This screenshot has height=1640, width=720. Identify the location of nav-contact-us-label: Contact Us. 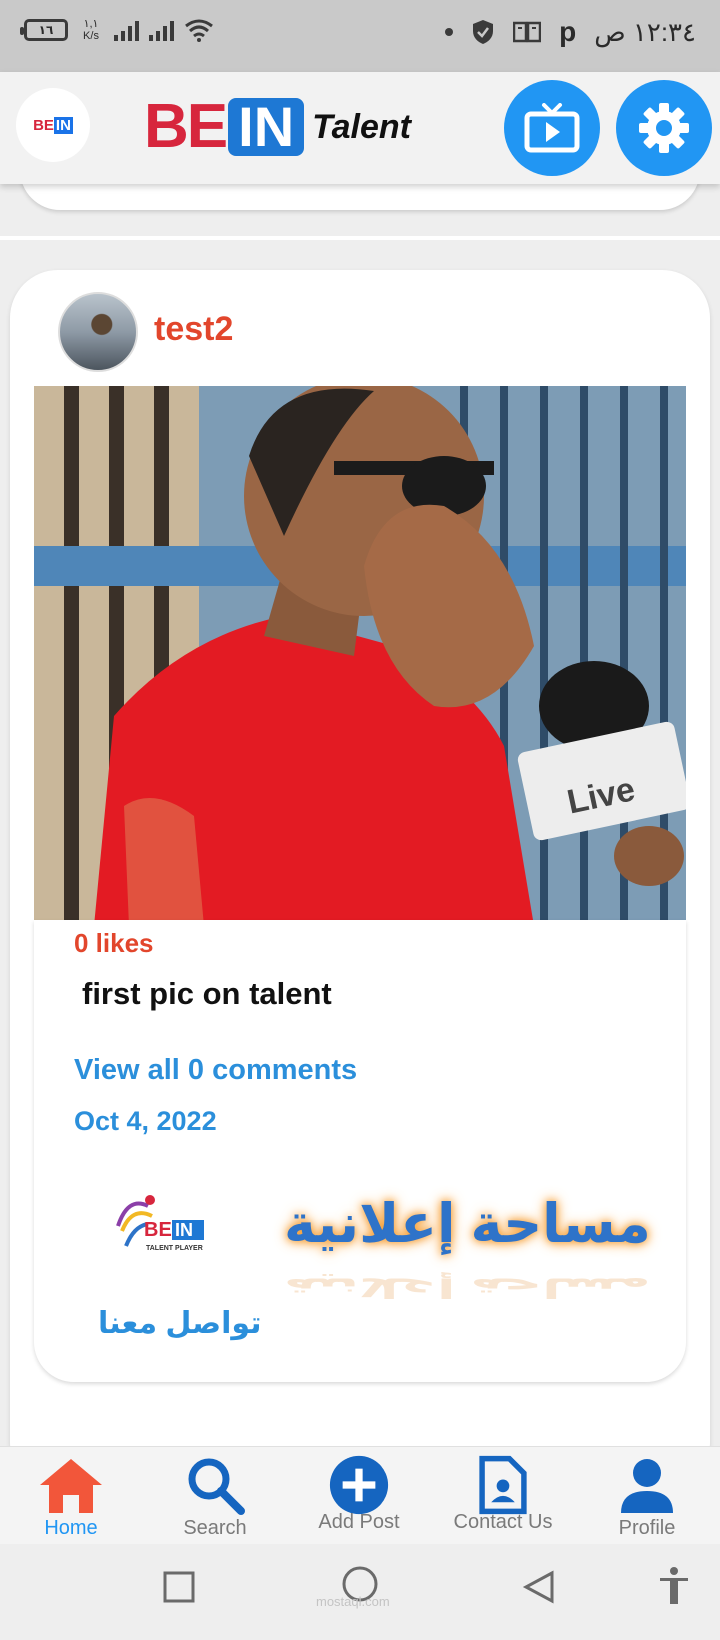
(503, 1522).